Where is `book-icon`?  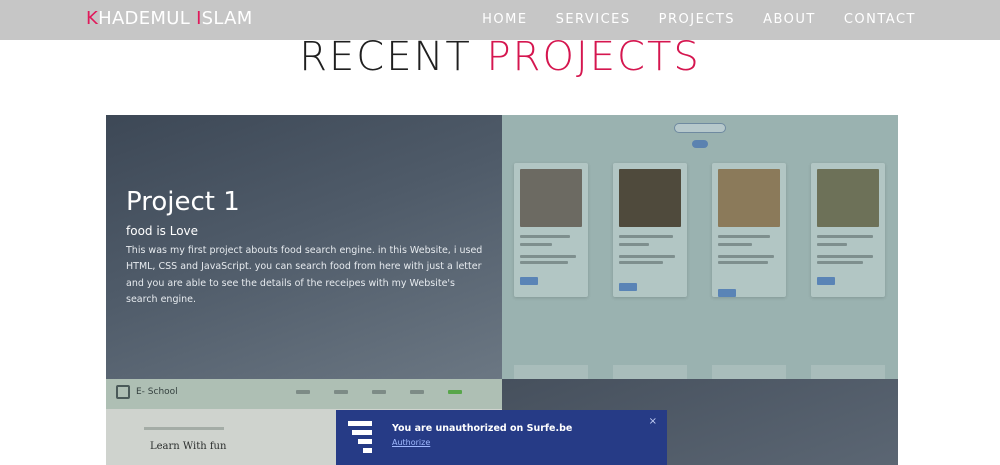 book-icon is located at coordinates (123, 392).